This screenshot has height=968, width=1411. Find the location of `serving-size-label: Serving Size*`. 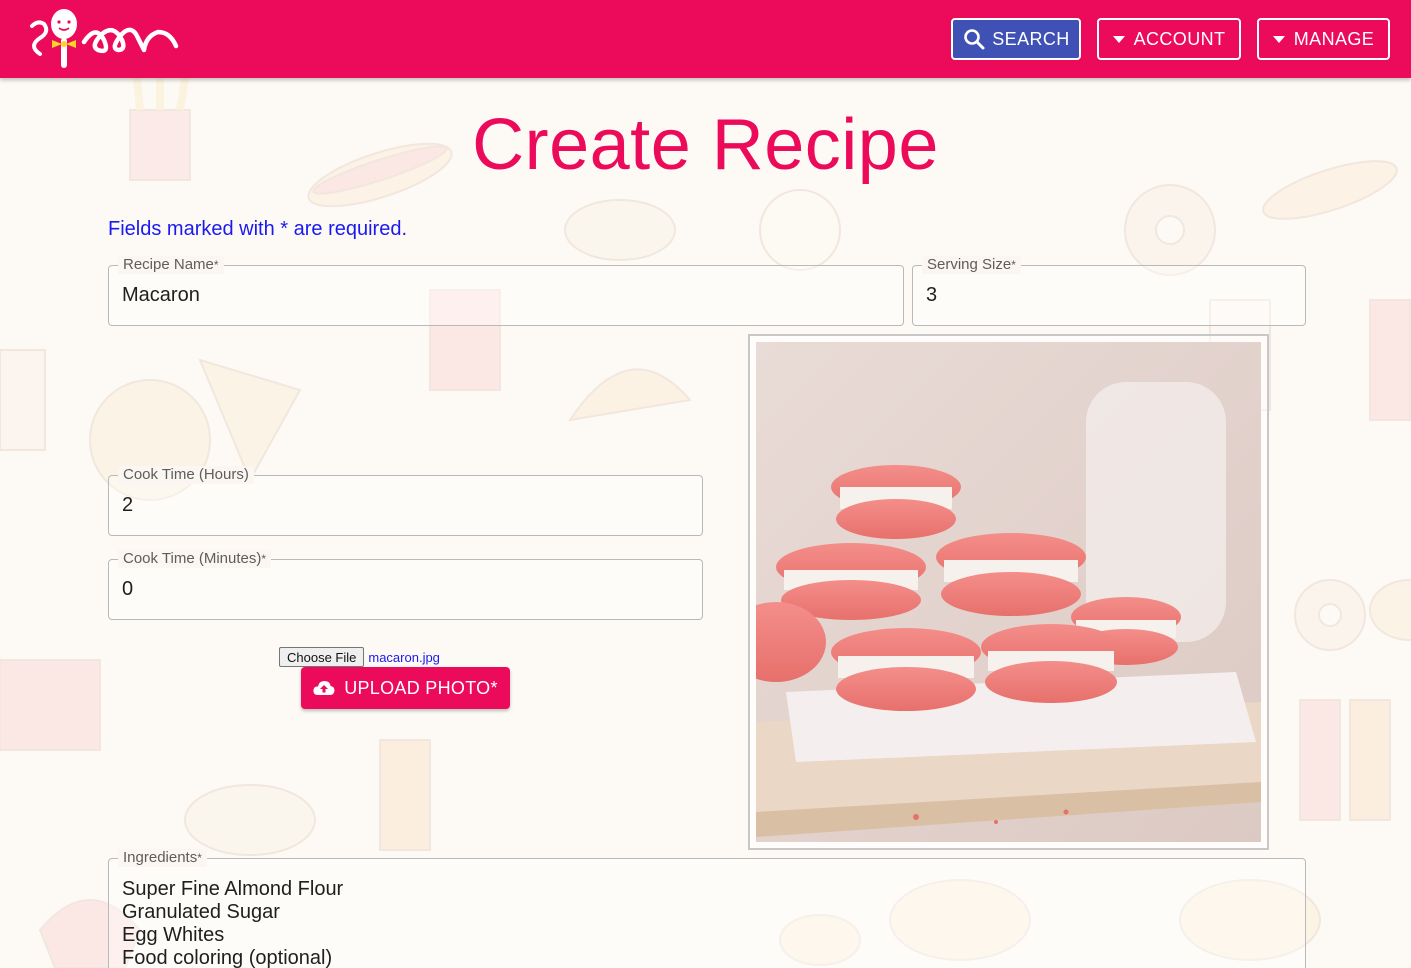

serving-size-label: Serving Size* is located at coordinates (971, 265).